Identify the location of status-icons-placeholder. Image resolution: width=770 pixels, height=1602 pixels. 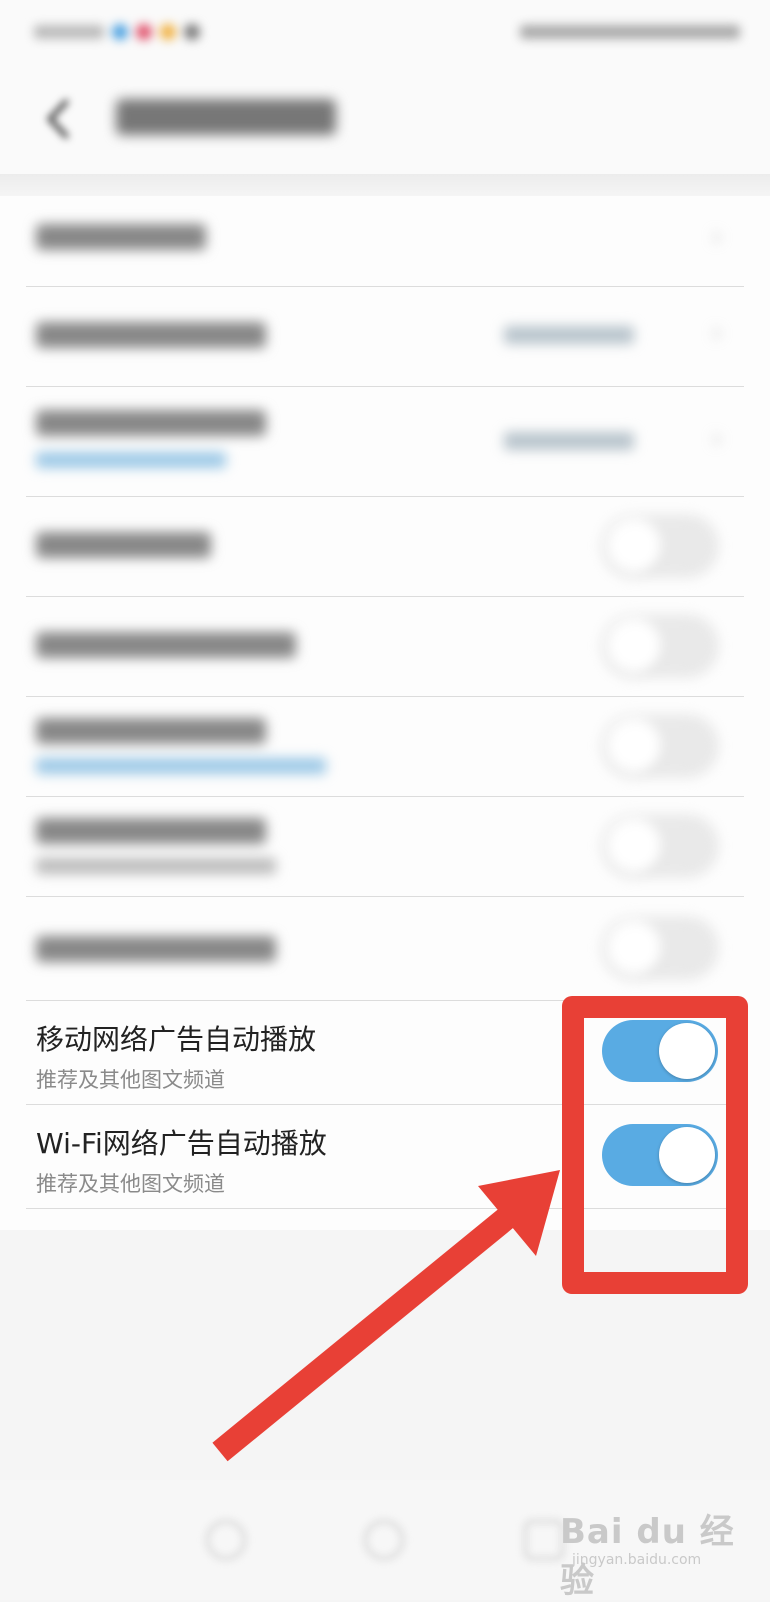
(630, 32).